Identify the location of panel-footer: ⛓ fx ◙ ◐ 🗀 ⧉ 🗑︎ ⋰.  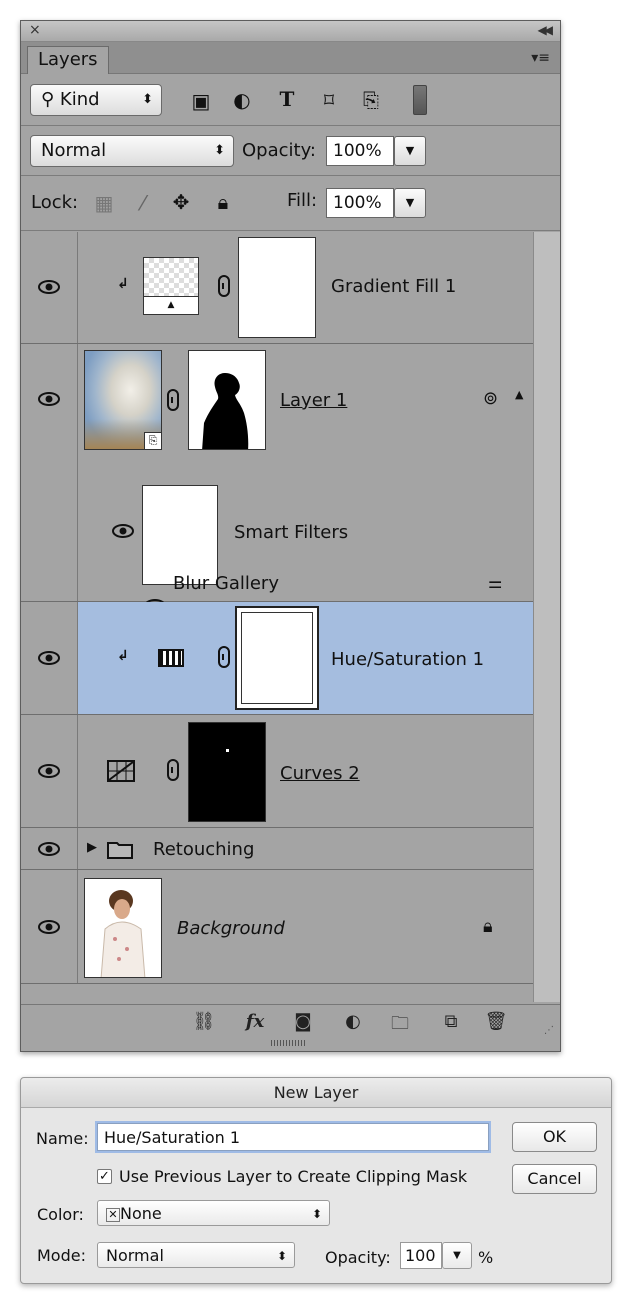
(290, 1021).